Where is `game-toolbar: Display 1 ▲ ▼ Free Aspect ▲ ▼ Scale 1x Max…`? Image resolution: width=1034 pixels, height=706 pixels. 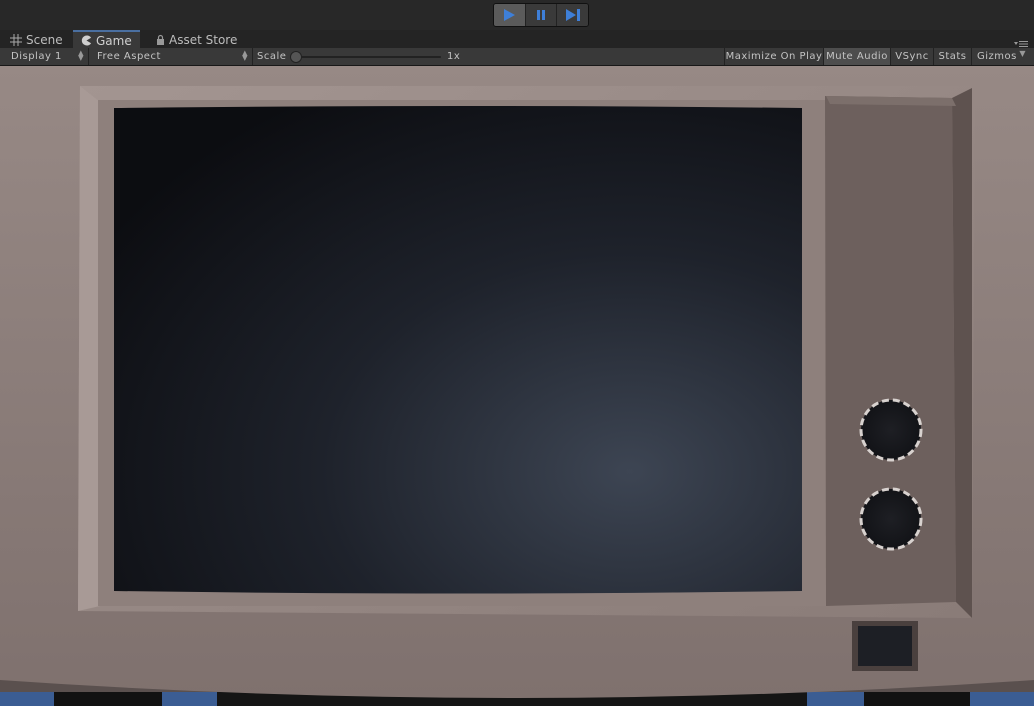
game-toolbar: Display 1 ▲ ▼ Free Aspect ▲ ▼ Scale 1x Max… is located at coordinates (517, 57).